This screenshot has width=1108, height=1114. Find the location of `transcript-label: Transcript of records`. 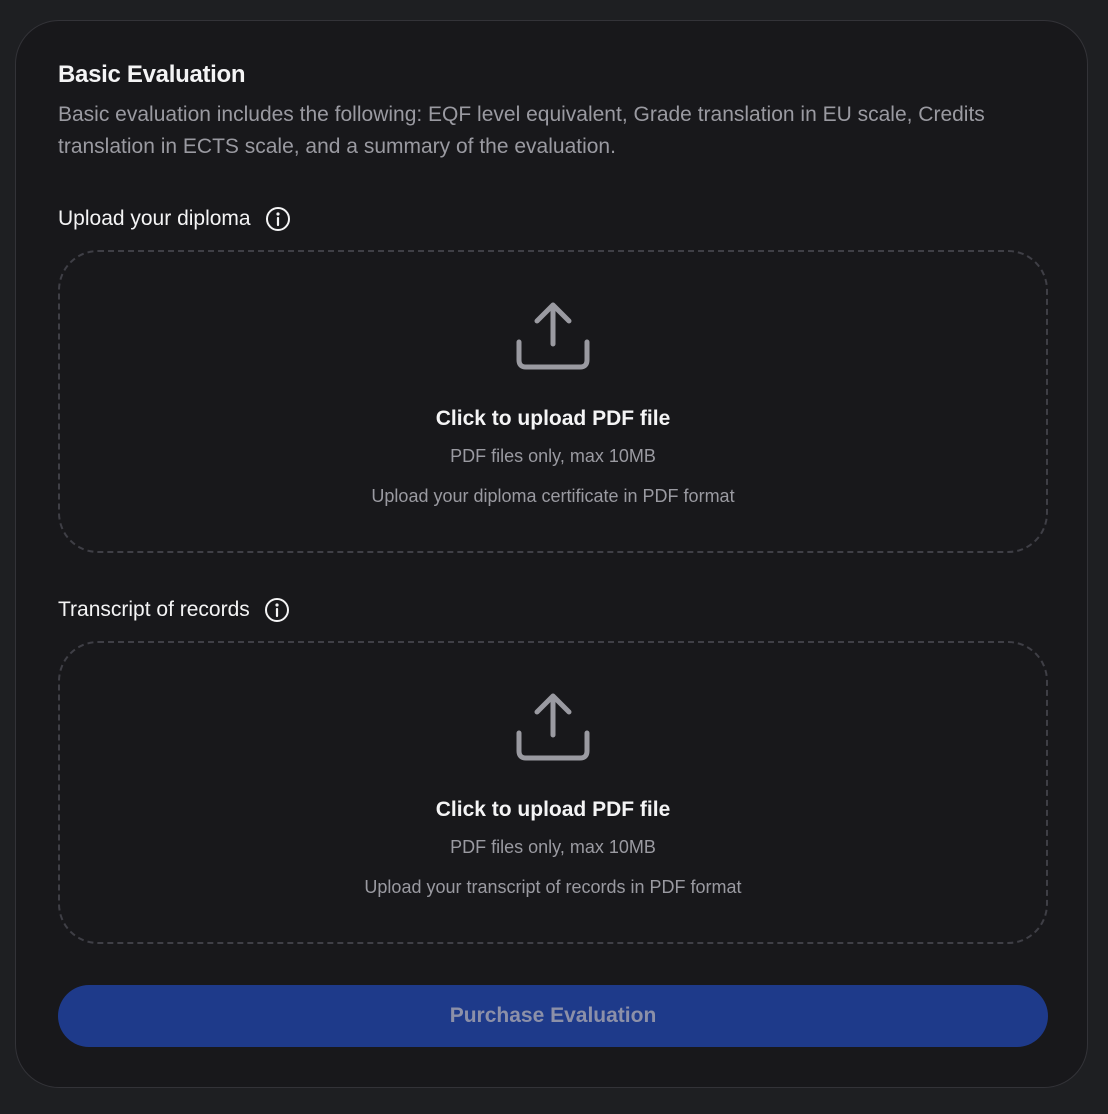

transcript-label: Transcript of records is located at coordinates (154, 609).